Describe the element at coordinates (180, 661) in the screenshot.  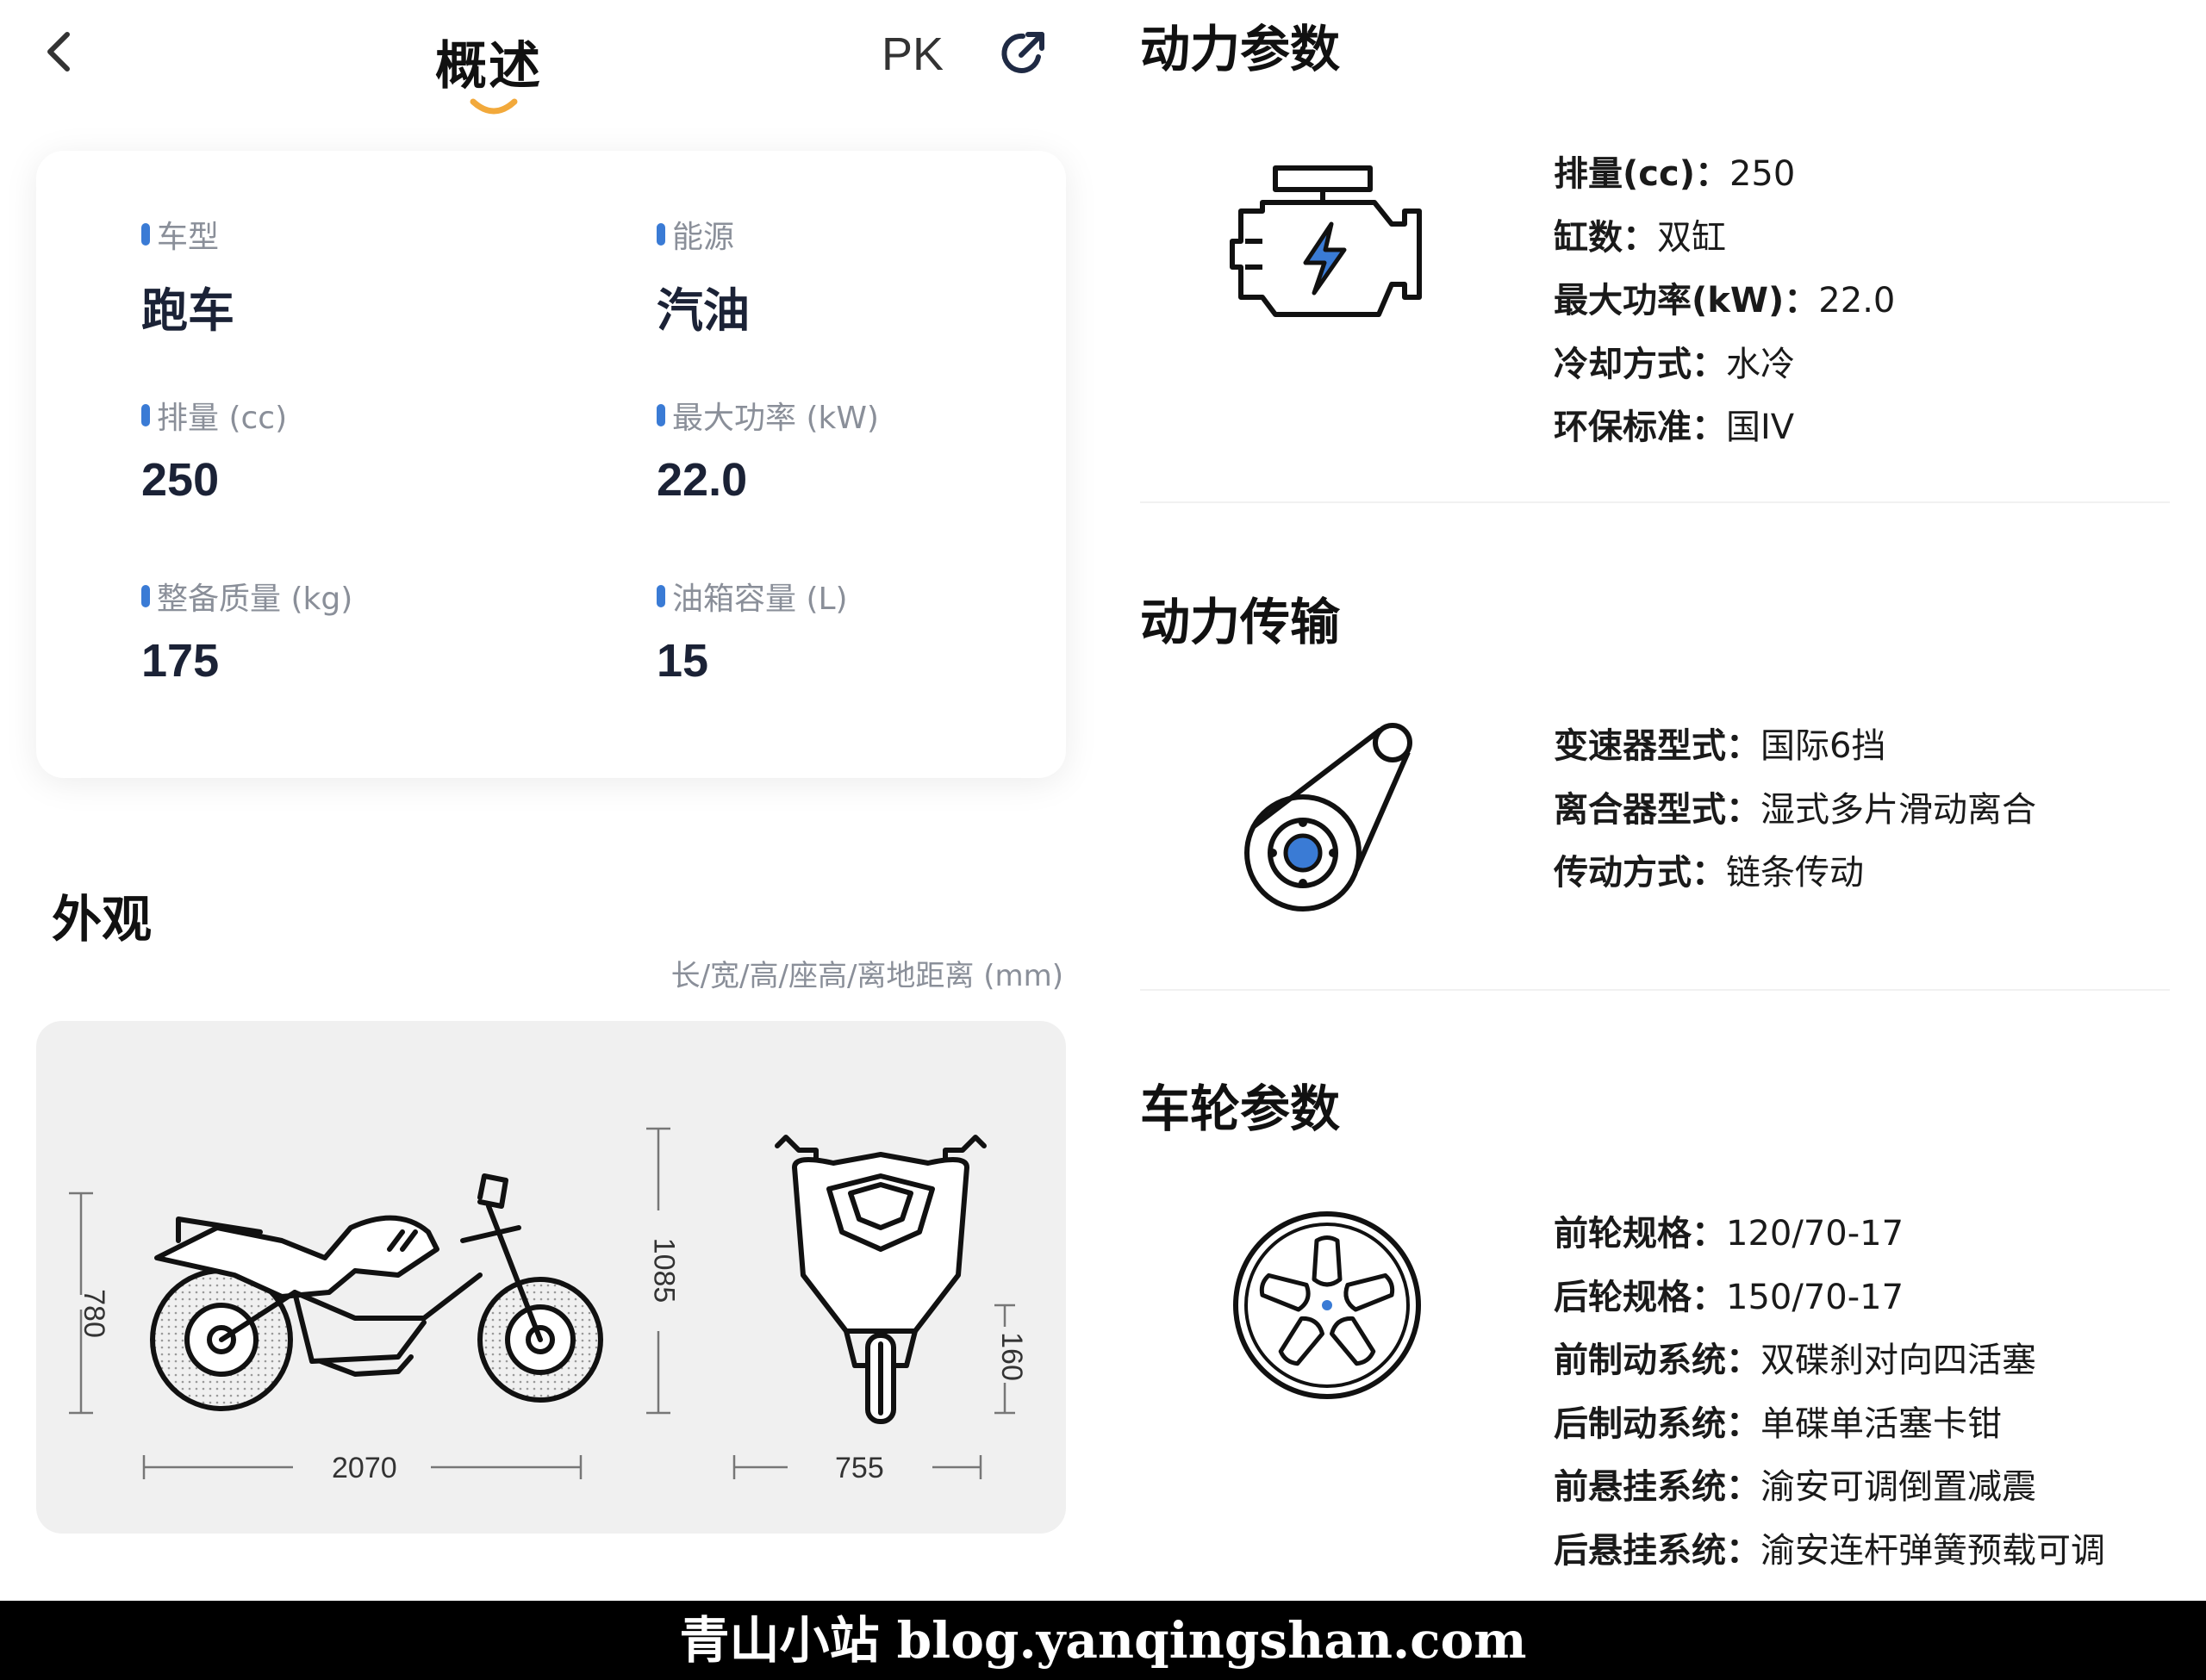
I see `spec-value: 175` at that location.